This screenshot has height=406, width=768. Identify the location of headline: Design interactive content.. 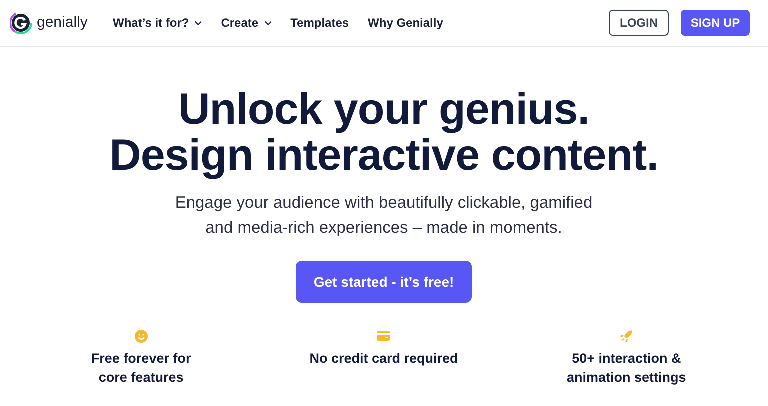
(384, 156).